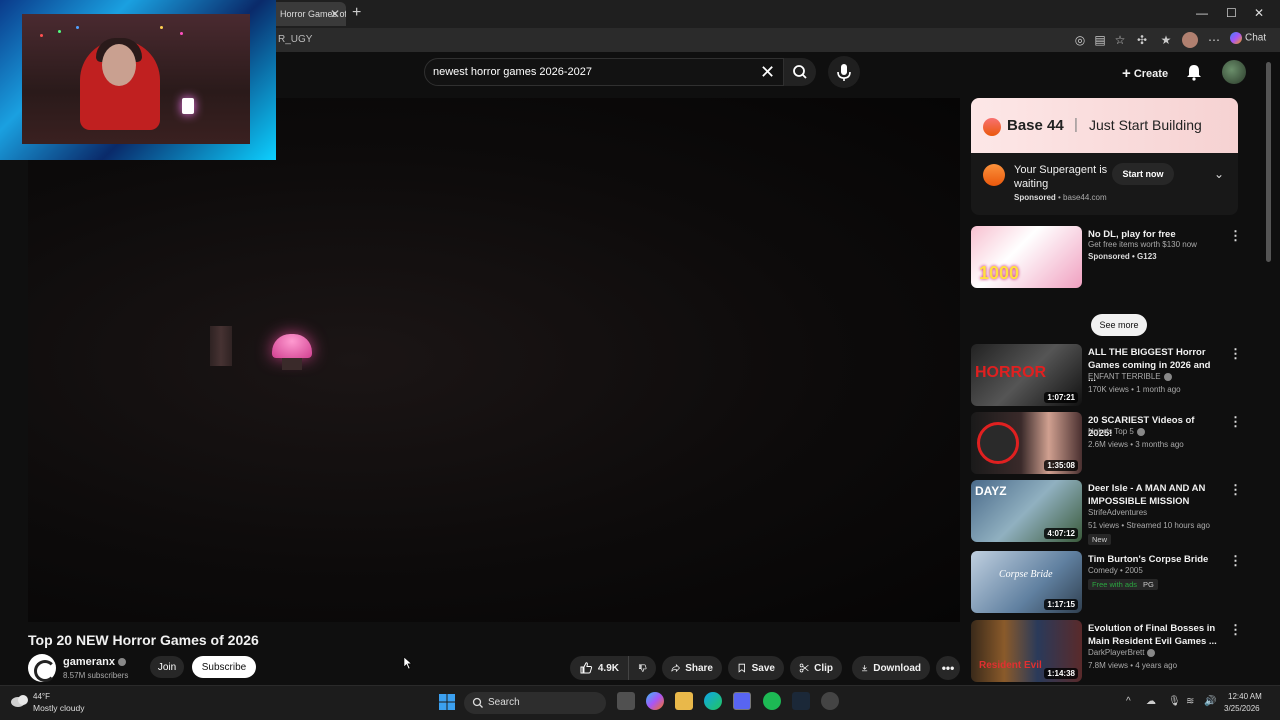 This screenshot has height=720, width=1280. What do you see at coordinates (1061, 604) in the screenshot?
I see `video-duration: 1:17:15` at bounding box center [1061, 604].